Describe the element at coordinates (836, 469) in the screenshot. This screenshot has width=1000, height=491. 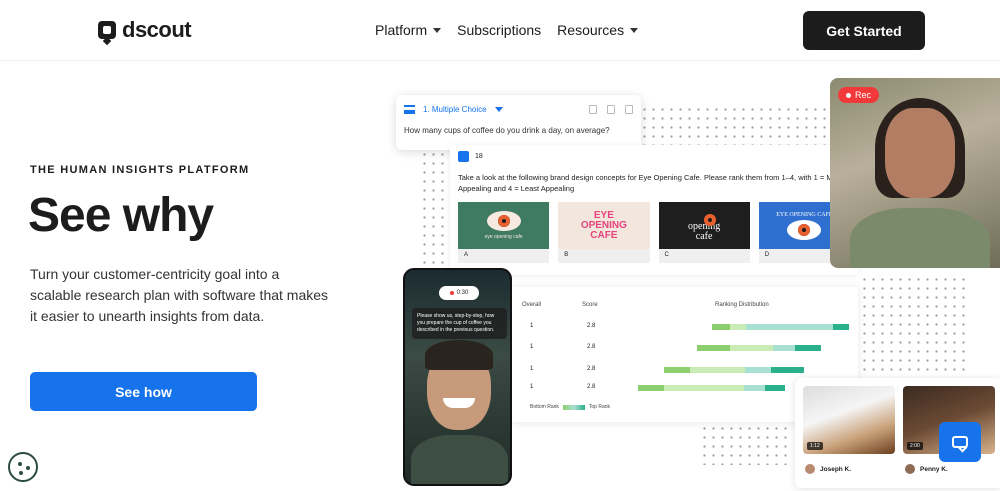
I see `clip-author-name: Joseph K.` at that location.